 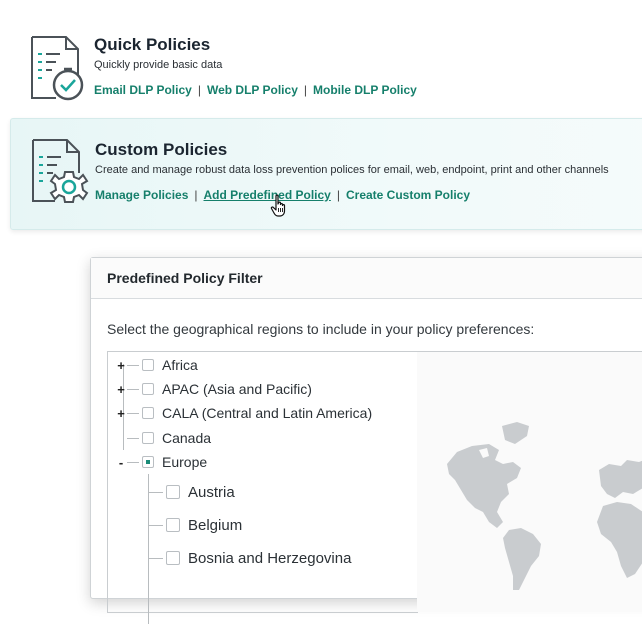 I want to click on document-gear-icon, so click(x=60, y=171).